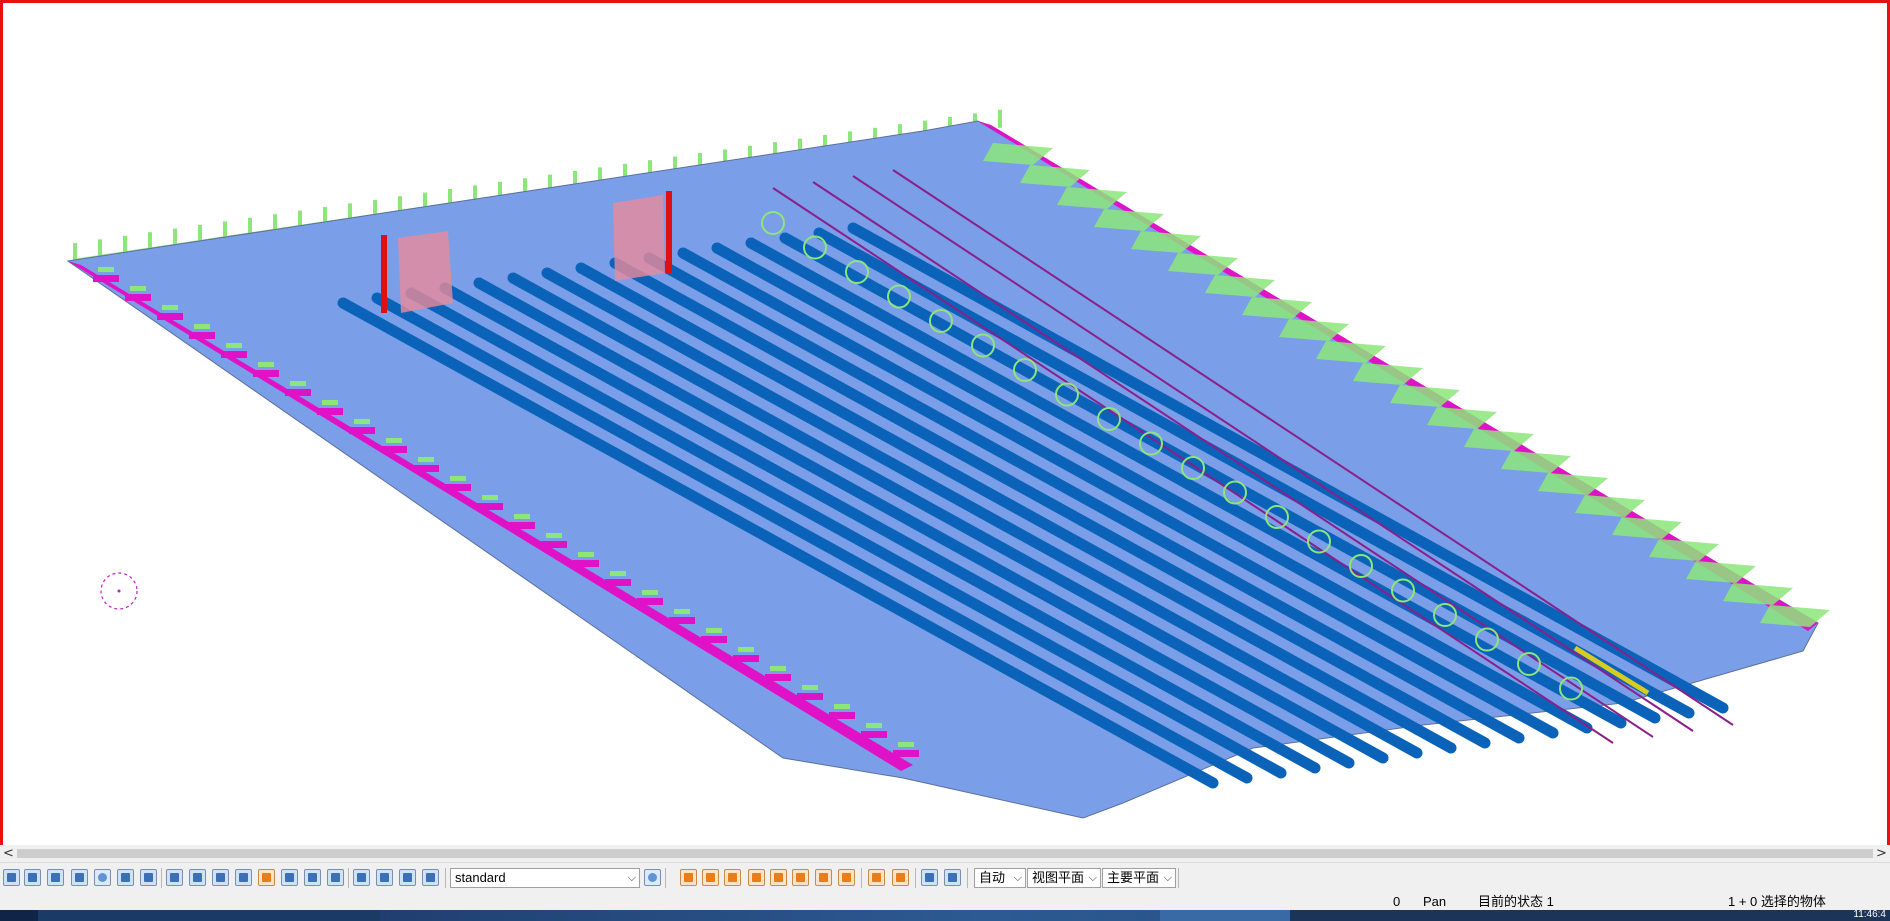 The height and width of the screenshot is (921, 1890). Describe the element at coordinates (312, 877) in the screenshot. I see `snap-midpoint-icon` at that location.